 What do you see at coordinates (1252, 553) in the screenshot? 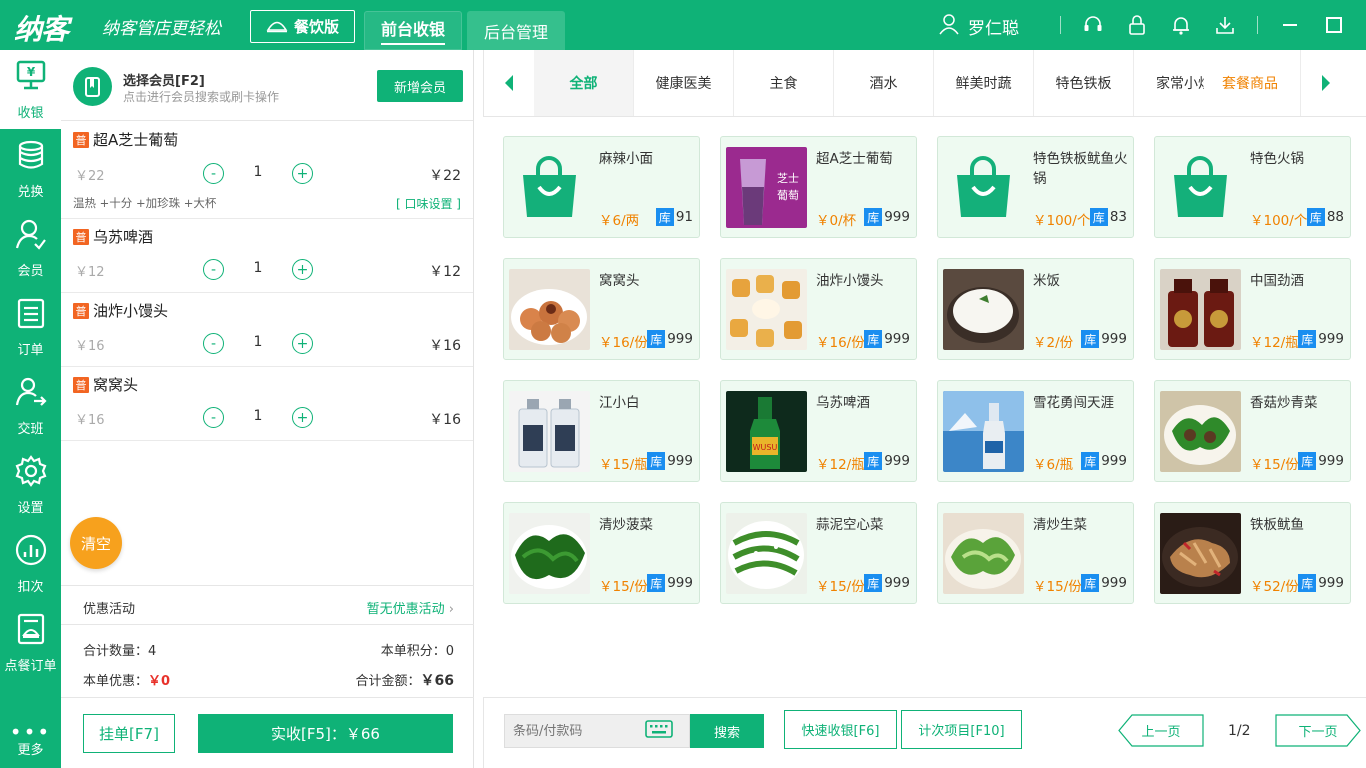
I see `product-card: 铁板鱿鱼 ￥52/份库 999` at bounding box center [1252, 553].